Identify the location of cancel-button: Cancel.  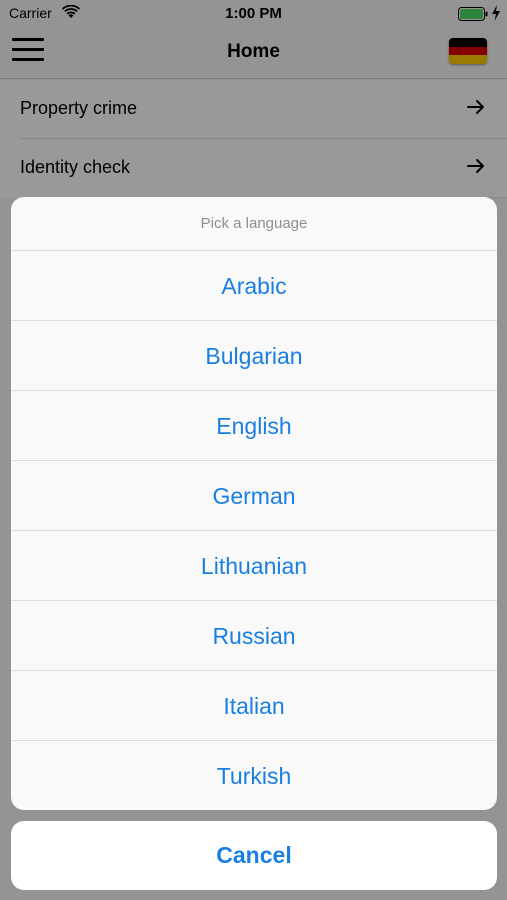
(254, 855).